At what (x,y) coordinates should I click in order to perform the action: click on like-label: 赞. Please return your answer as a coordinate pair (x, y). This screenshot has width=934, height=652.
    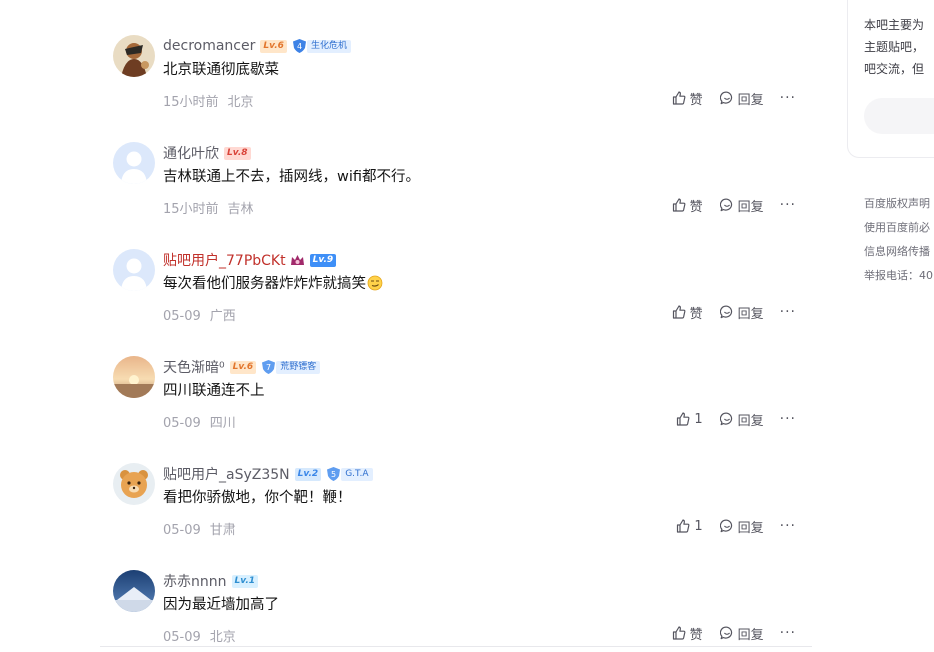
    Looking at the image, I should click on (696, 100).